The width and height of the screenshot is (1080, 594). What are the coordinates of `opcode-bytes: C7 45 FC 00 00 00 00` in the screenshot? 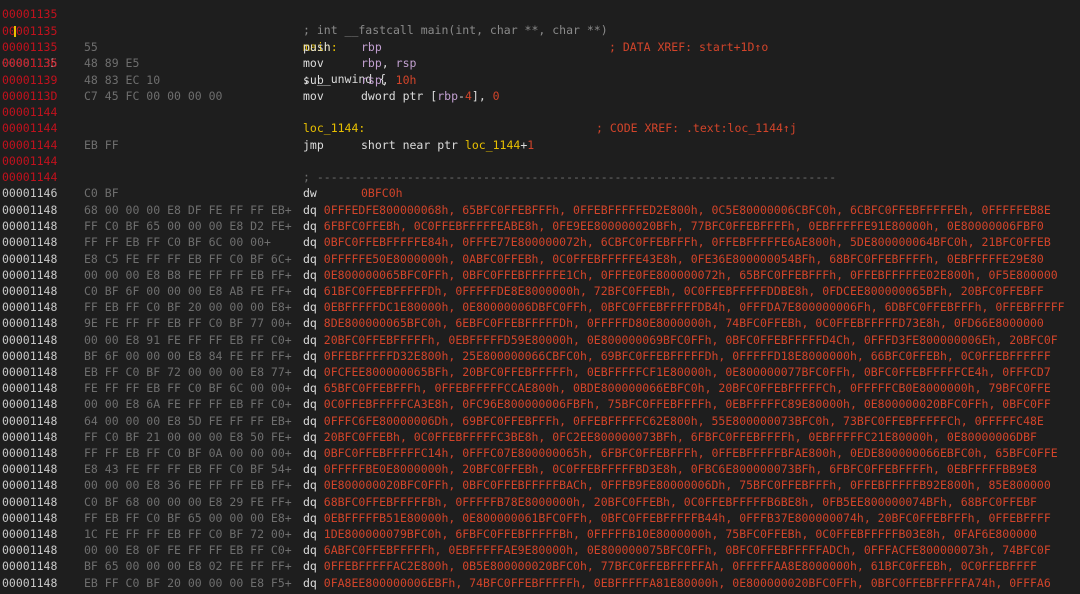 It's located at (153, 96).